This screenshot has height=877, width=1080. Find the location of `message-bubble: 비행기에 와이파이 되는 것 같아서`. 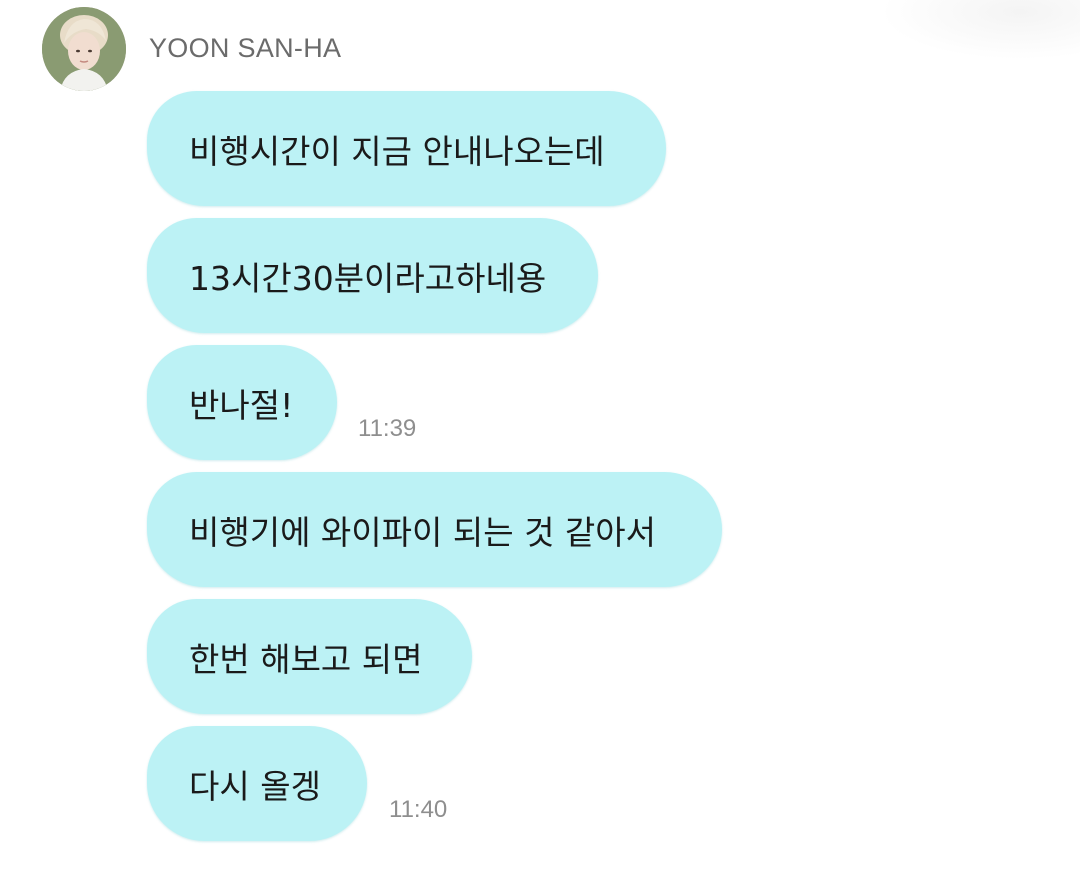

message-bubble: 비행기에 와이파이 되는 것 같아서 is located at coordinates (434, 529).